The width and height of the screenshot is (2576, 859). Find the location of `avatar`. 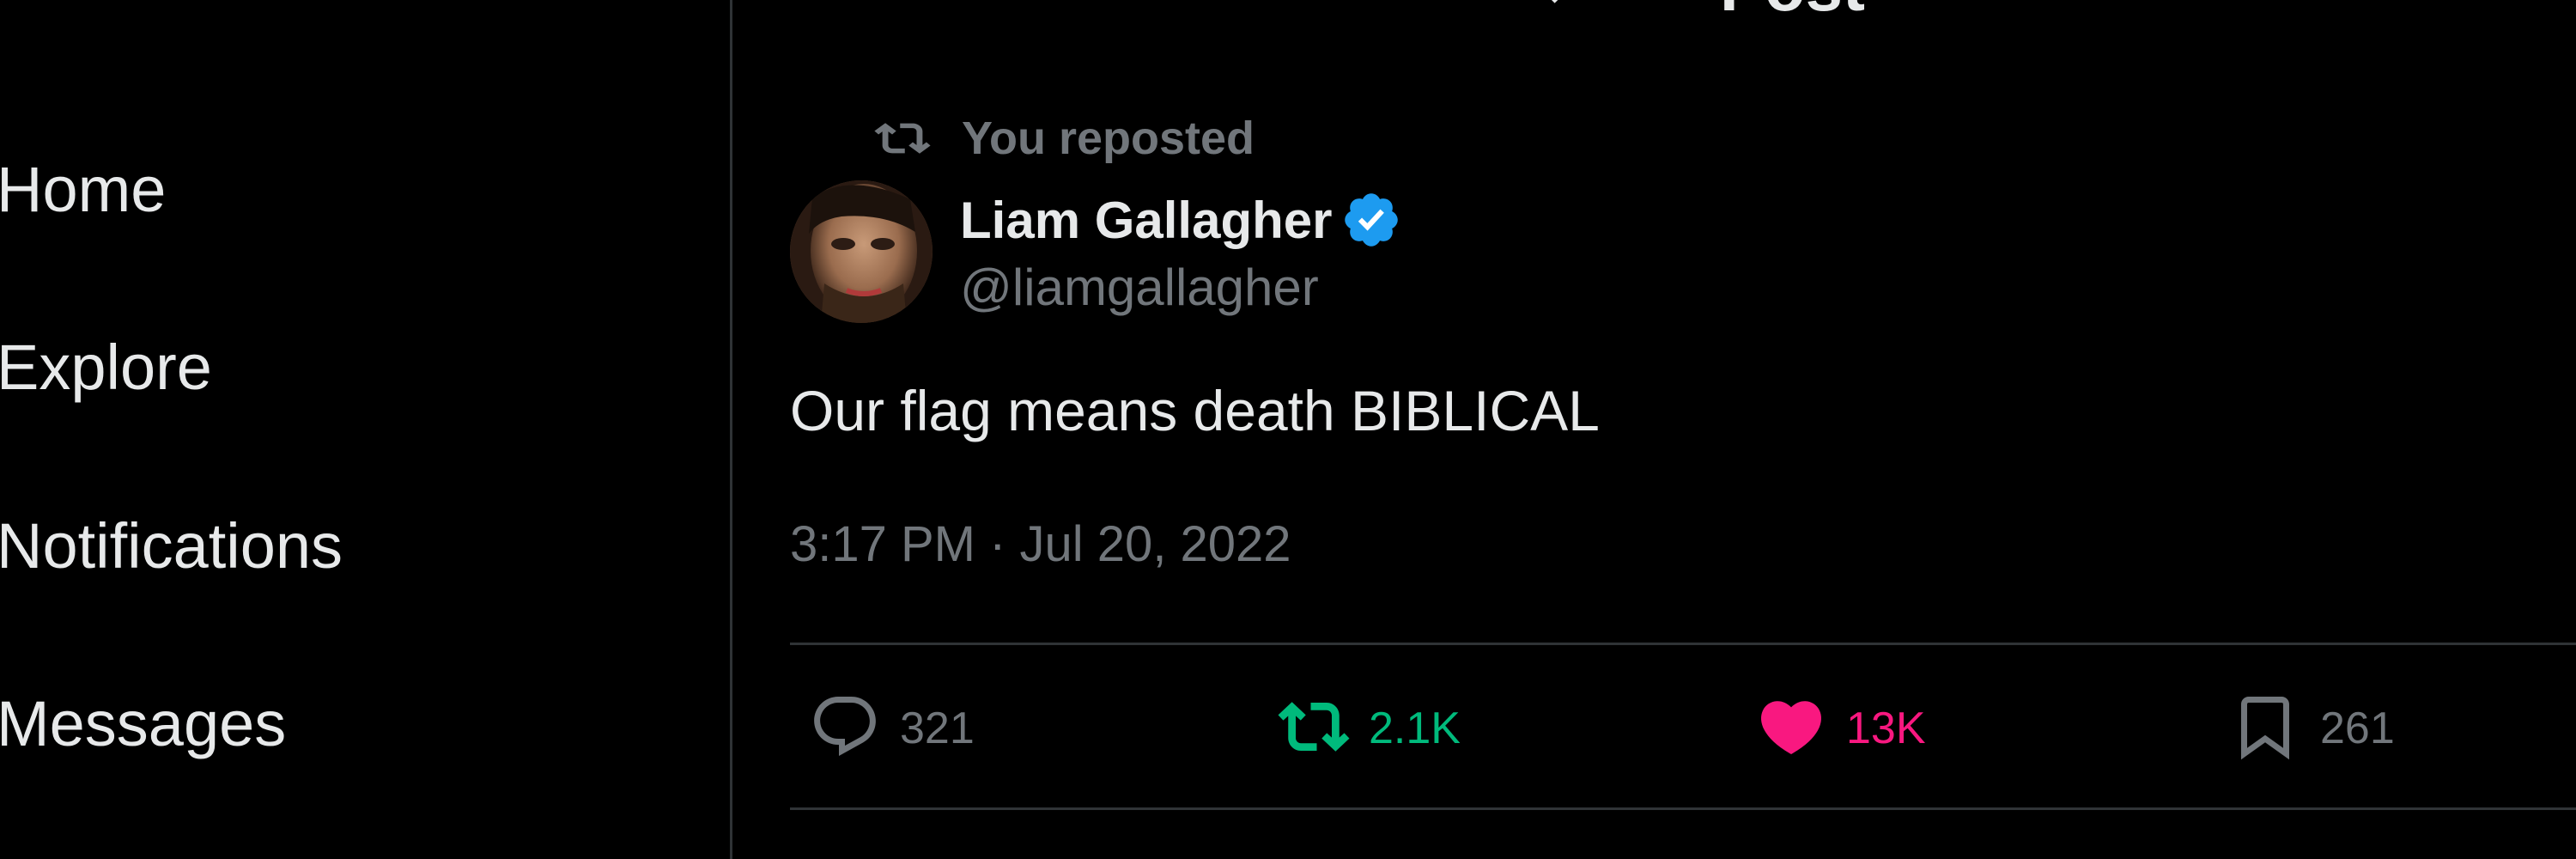

avatar is located at coordinates (861, 252).